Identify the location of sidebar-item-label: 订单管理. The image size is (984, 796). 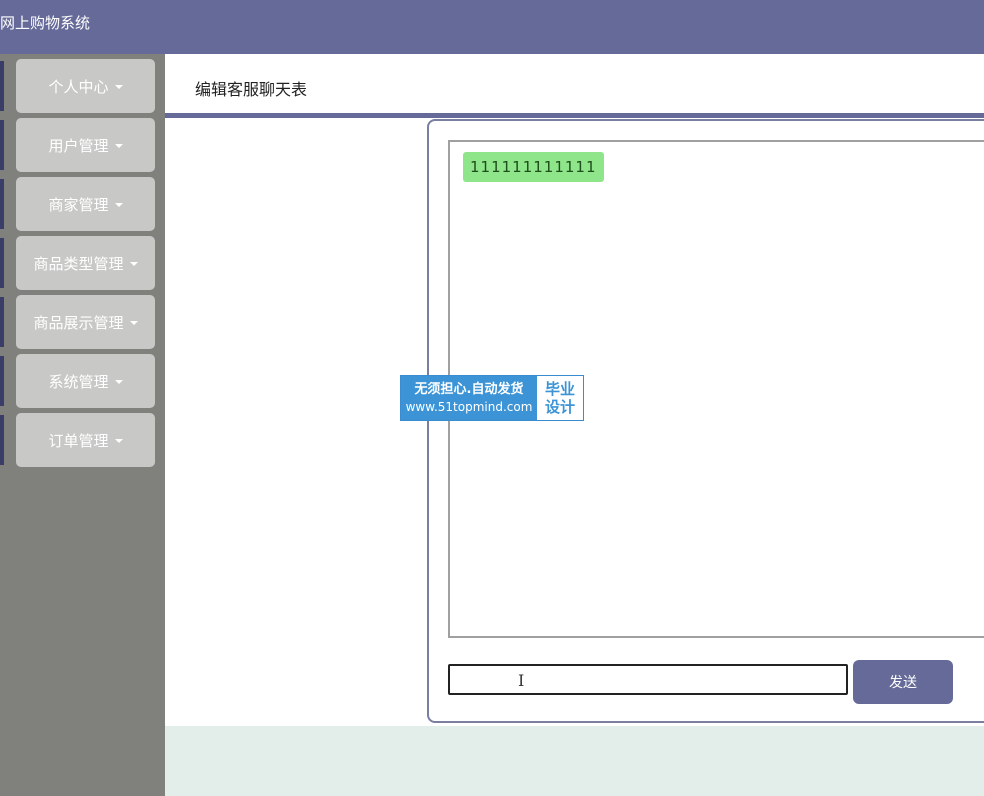
(78, 440).